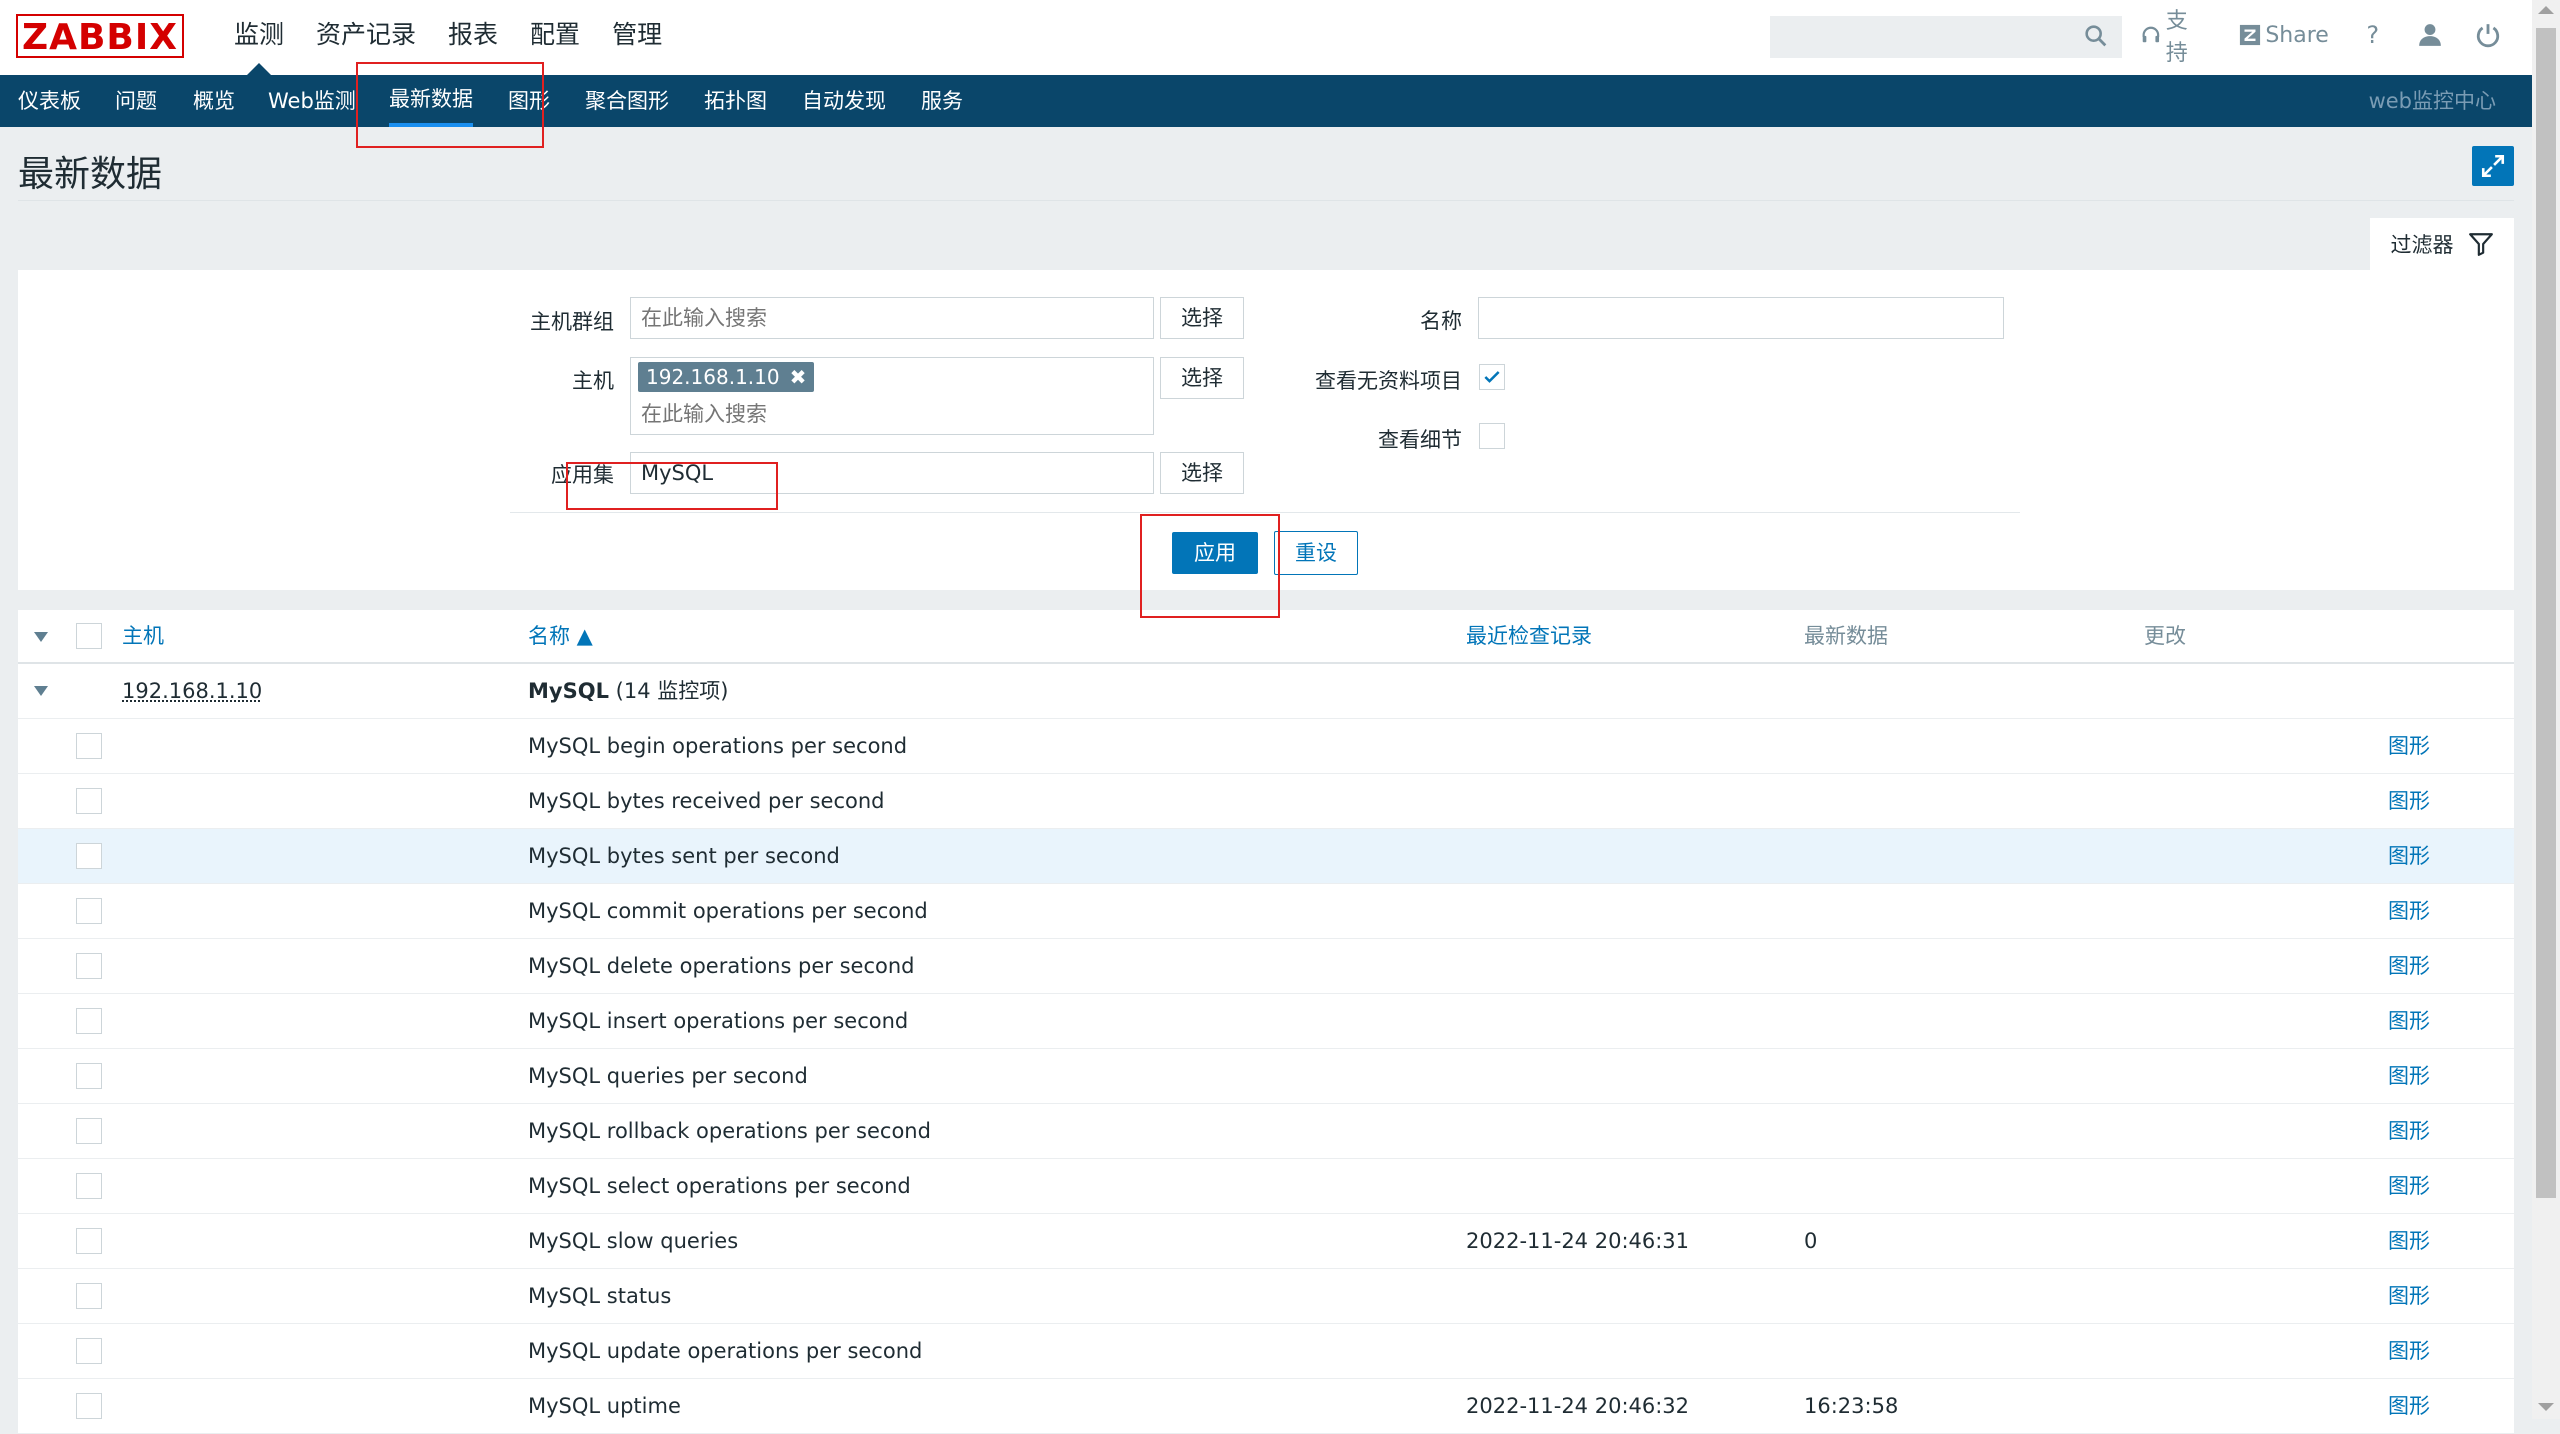  Describe the element at coordinates (90, 174) in the screenshot. I see `page-title: 最新数据` at that location.